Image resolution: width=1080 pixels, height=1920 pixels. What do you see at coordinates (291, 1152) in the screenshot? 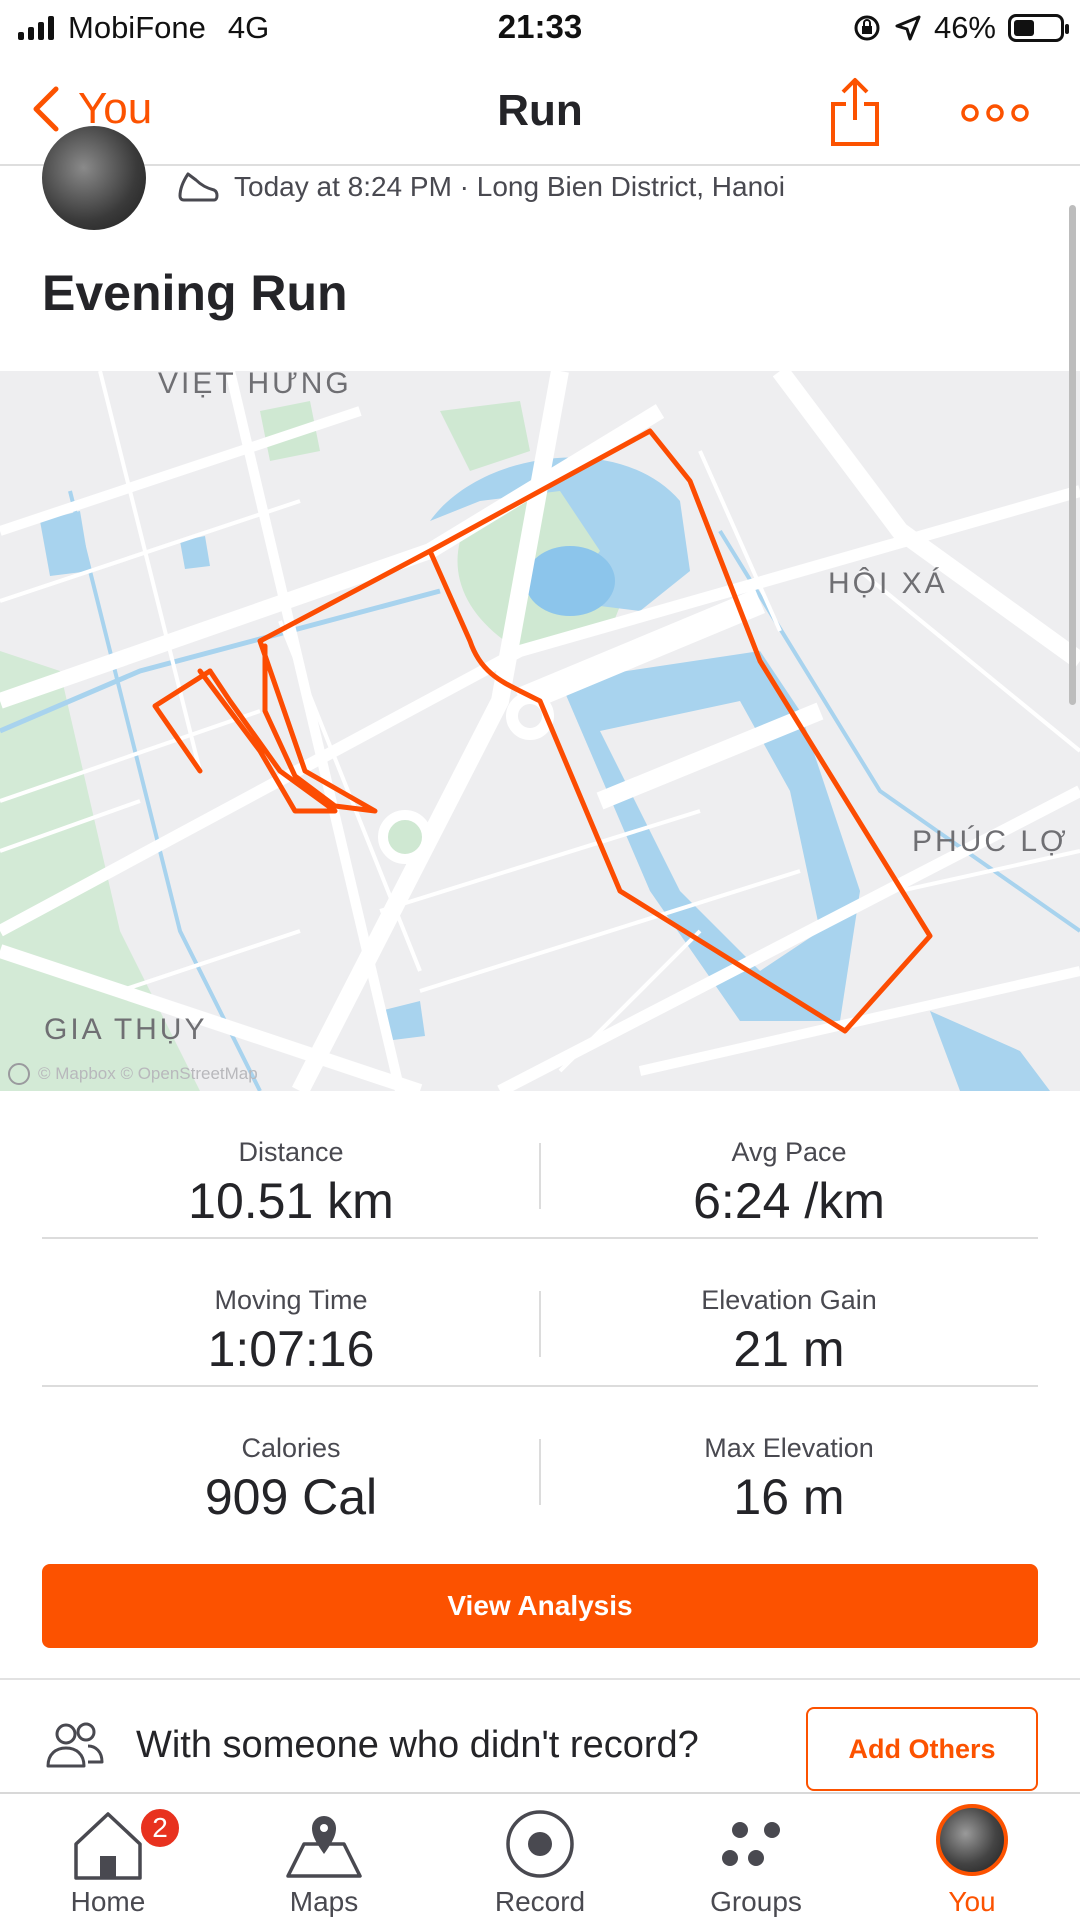
I see `stat-label: Distance` at bounding box center [291, 1152].